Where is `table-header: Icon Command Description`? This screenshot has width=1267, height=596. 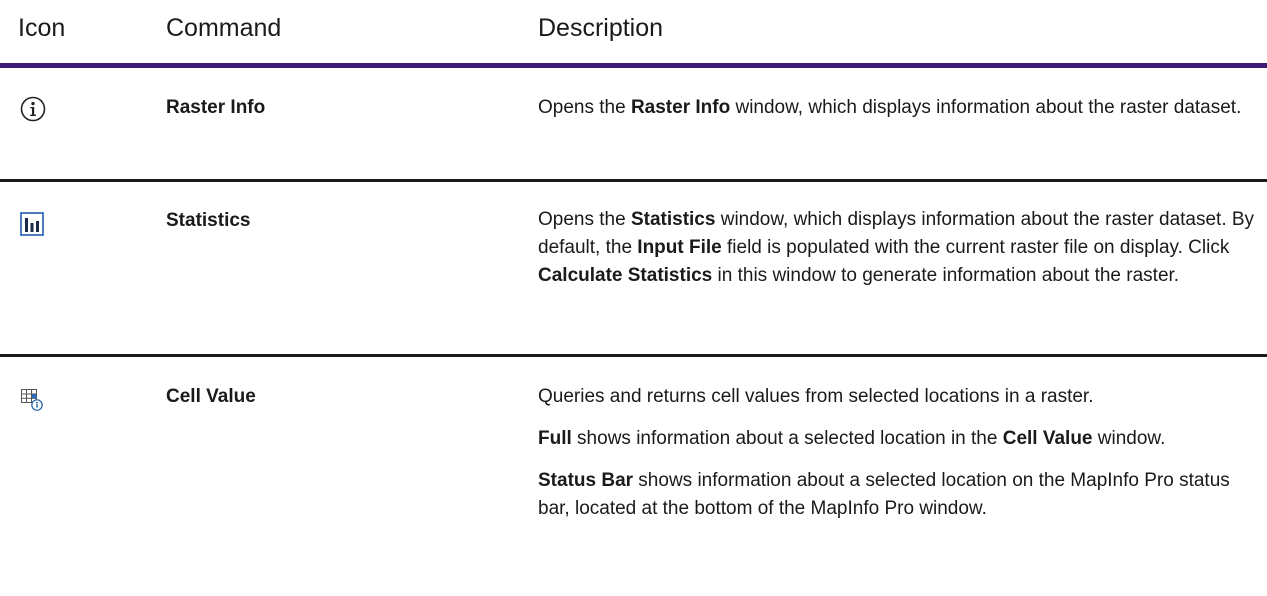
table-header: Icon Command Description is located at coordinates (633, 34).